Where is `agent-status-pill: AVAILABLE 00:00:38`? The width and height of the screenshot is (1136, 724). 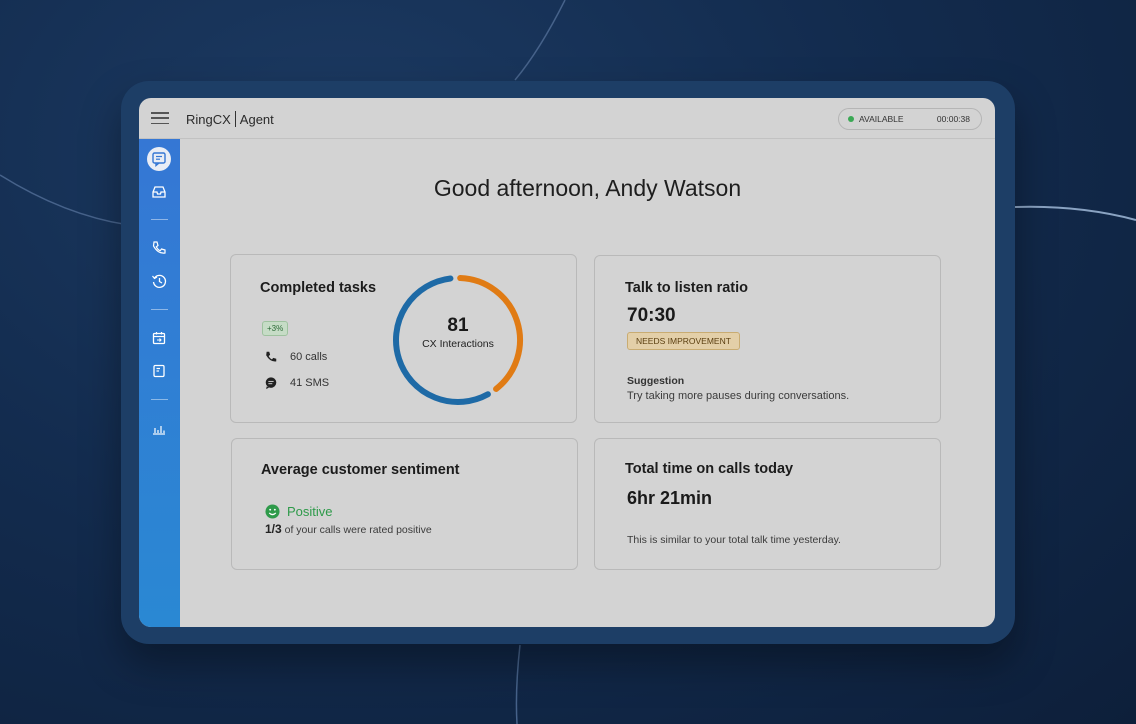 agent-status-pill: AVAILABLE 00:00:38 is located at coordinates (910, 119).